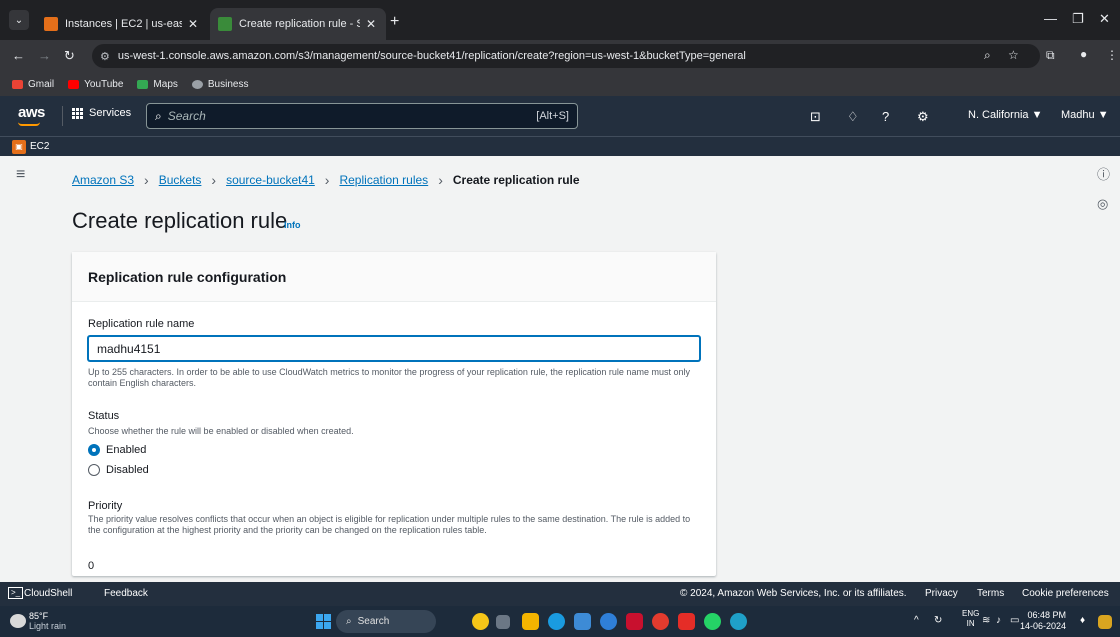  Describe the element at coordinates (394, 22) in the screenshot. I see `new-tab-icon: +` at that location.